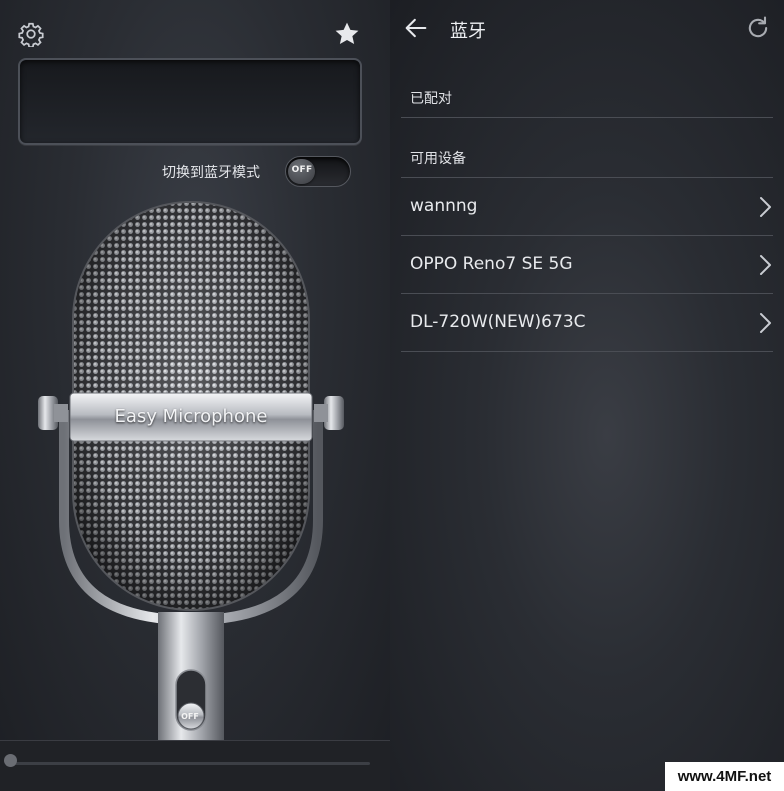 The height and width of the screenshot is (791, 784). Describe the element at coordinates (190, 716) in the screenshot. I see `microphone-power-switch: OFF` at that location.